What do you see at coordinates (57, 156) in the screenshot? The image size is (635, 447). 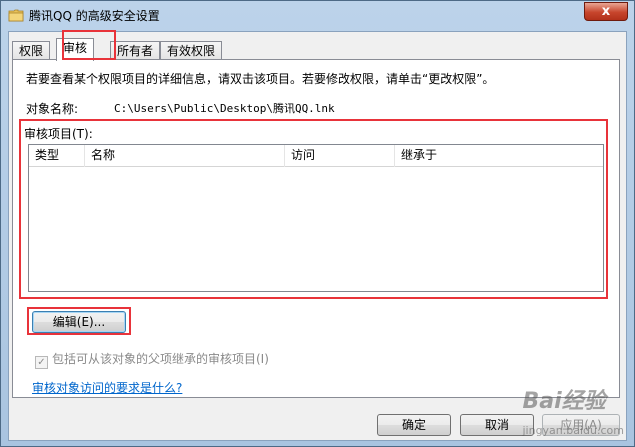 I see `column-type: 类型` at bounding box center [57, 156].